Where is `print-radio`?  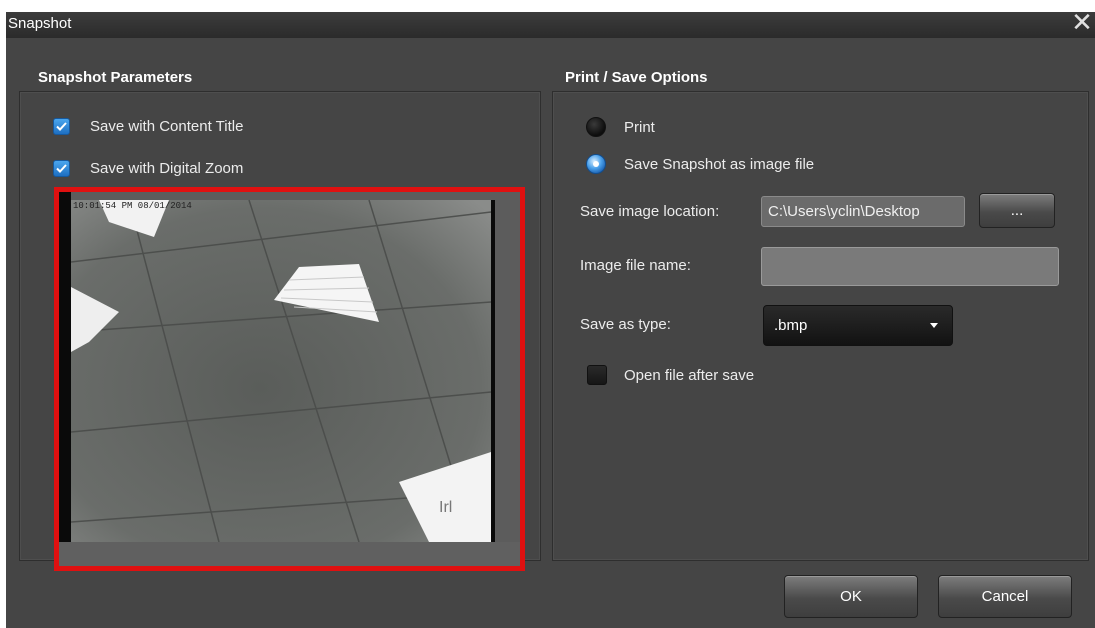 print-radio is located at coordinates (596, 127).